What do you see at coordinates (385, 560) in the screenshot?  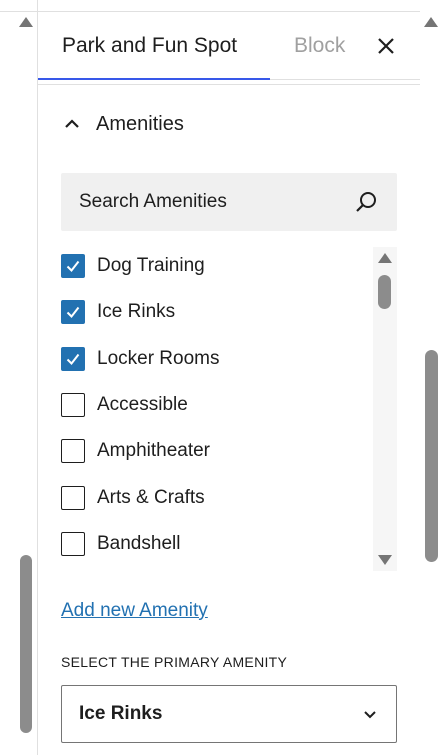 I see `scroll-down-arrow` at bounding box center [385, 560].